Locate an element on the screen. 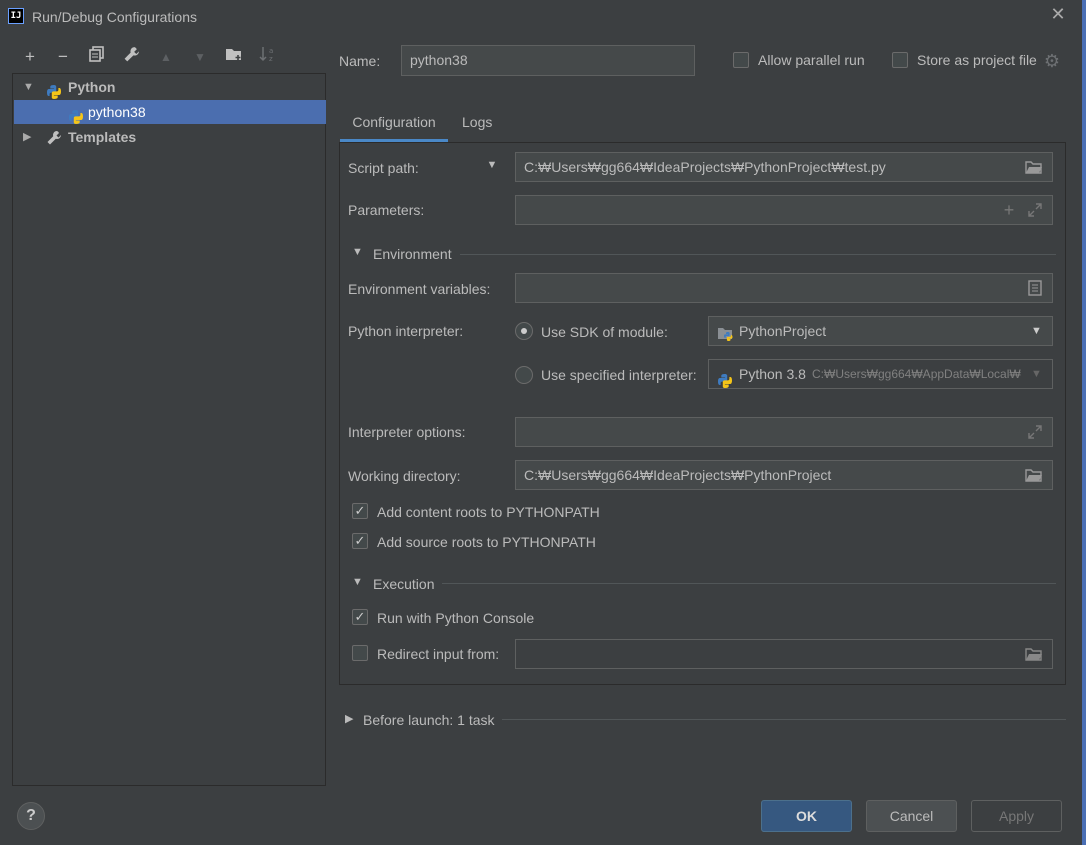 The image size is (1086, 845). redirect-input-checkbox is located at coordinates (360, 653).